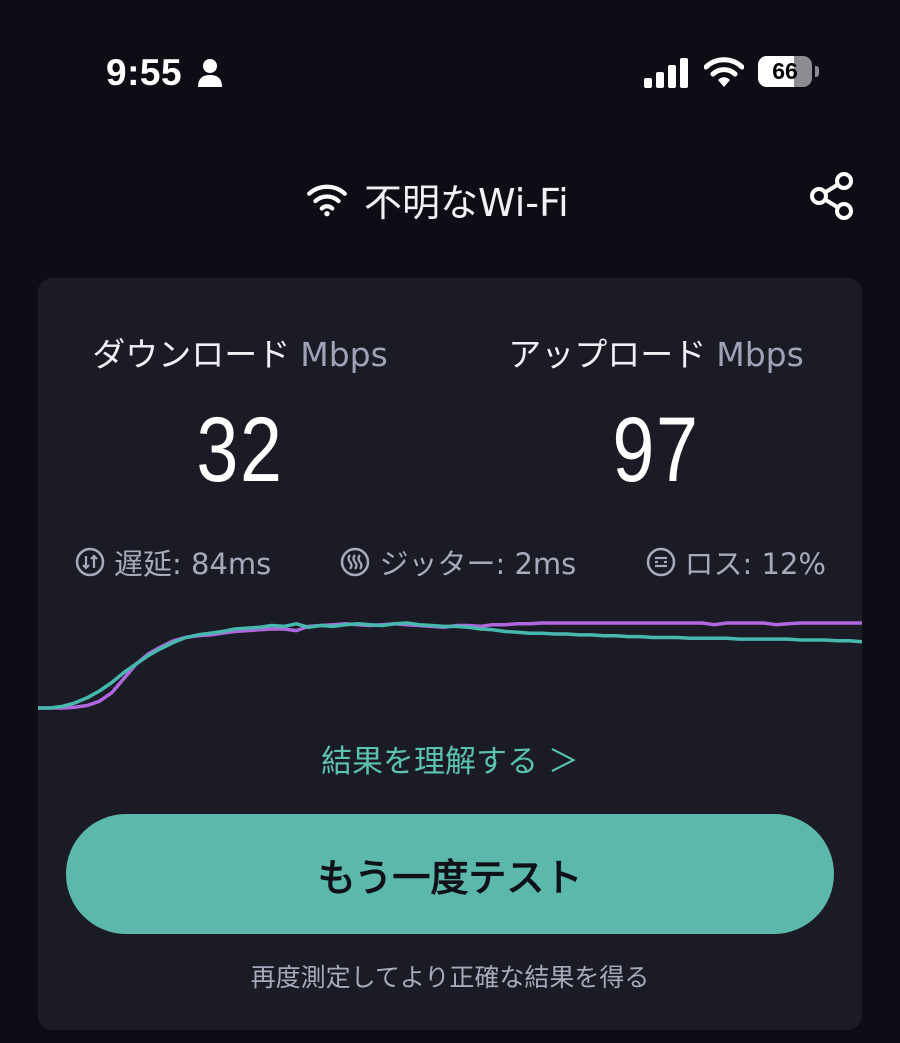  What do you see at coordinates (450, 70) in the screenshot?
I see `status-bar: 9:55 66` at bounding box center [450, 70].